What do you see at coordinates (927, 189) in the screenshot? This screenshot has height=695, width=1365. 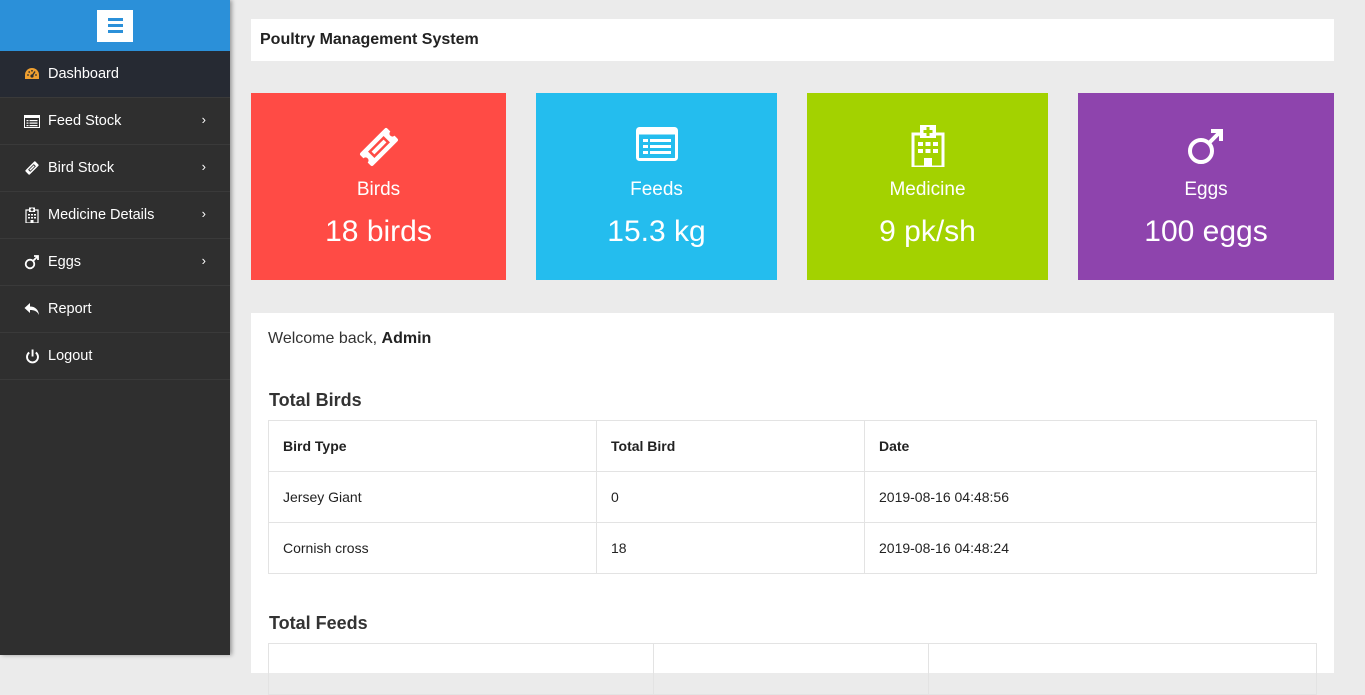 I see `card-title: Medicine` at bounding box center [927, 189].